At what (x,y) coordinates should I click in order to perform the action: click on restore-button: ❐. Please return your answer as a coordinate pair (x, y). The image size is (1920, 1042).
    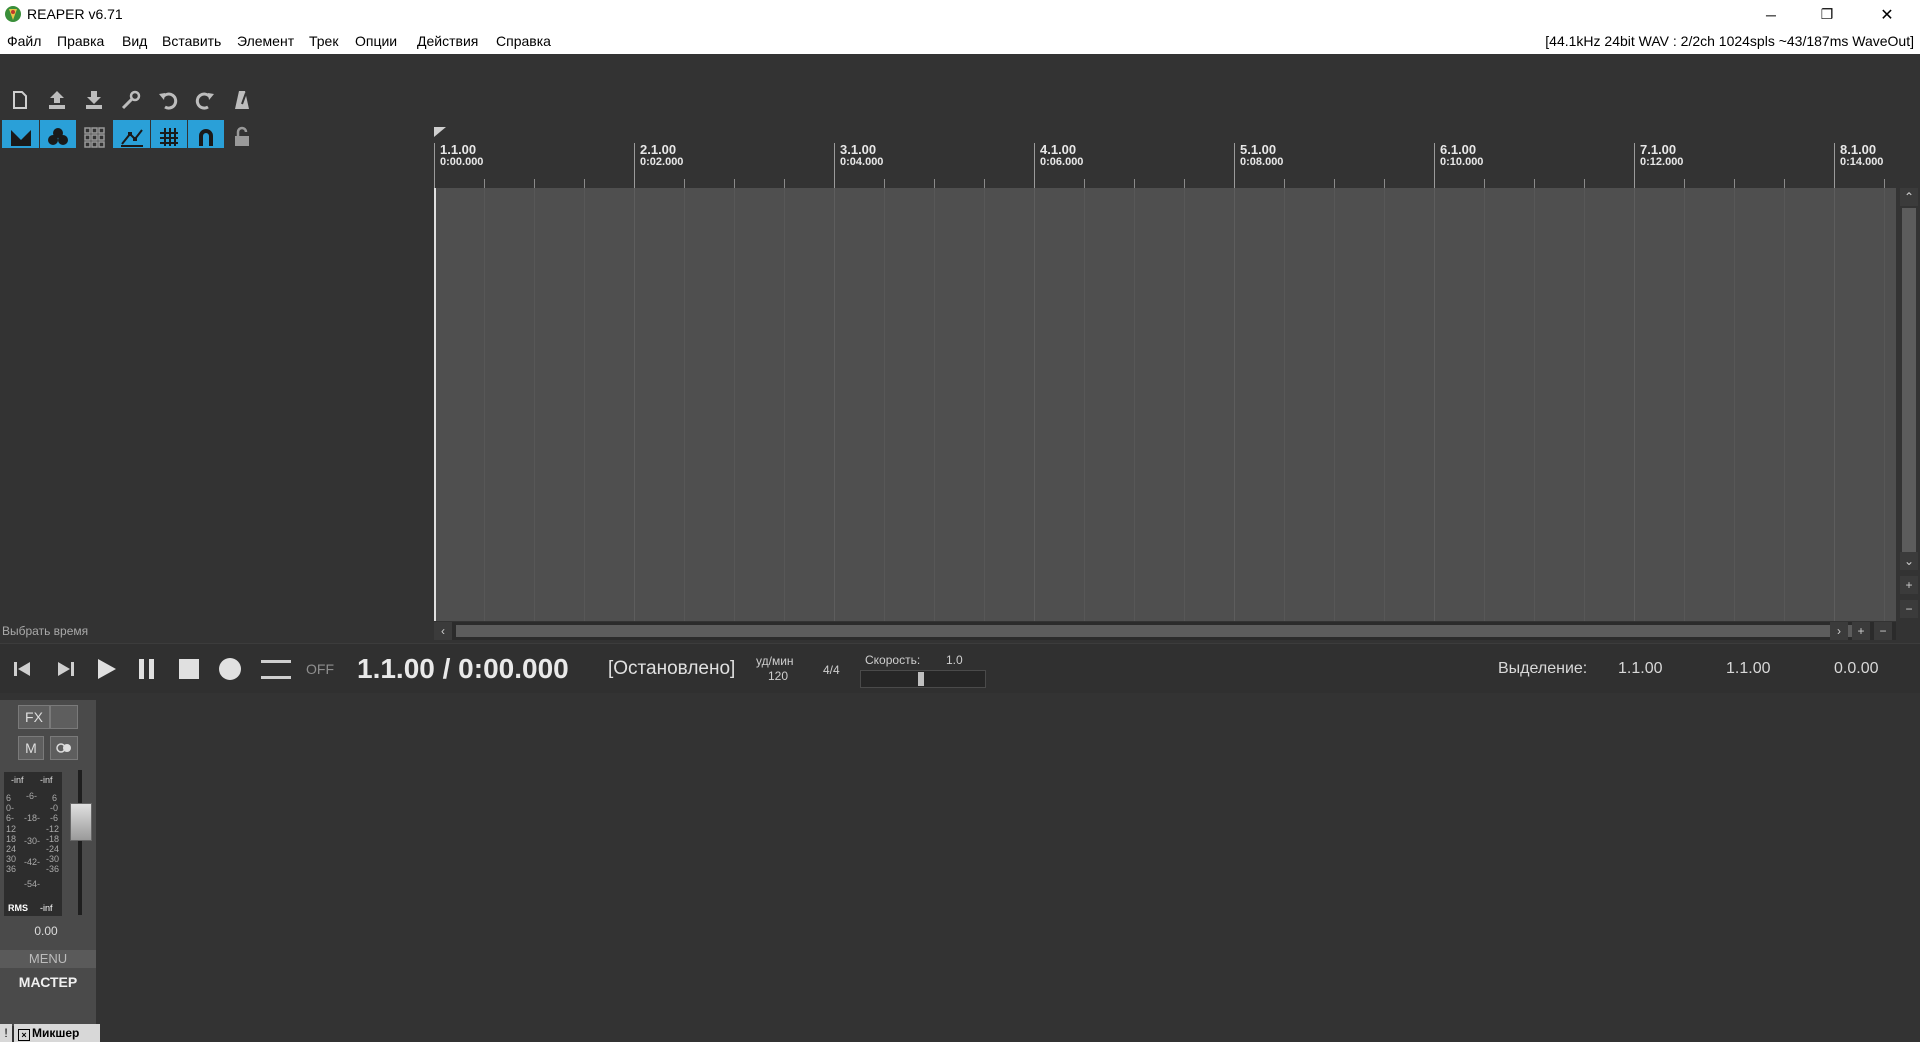
    Looking at the image, I should click on (1827, 14).